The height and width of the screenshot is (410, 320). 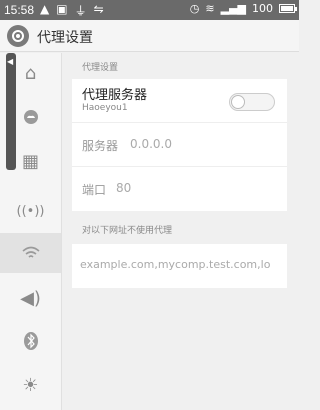 What do you see at coordinates (45, 9) in the screenshot?
I see `warning-icon: ▲` at bounding box center [45, 9].